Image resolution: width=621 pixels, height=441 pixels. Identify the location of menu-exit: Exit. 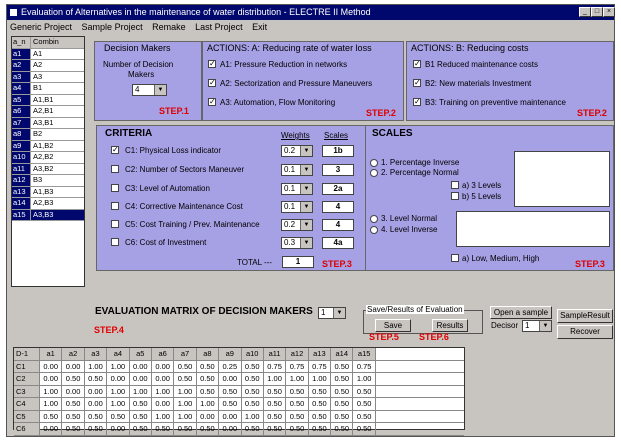
(259, 27).